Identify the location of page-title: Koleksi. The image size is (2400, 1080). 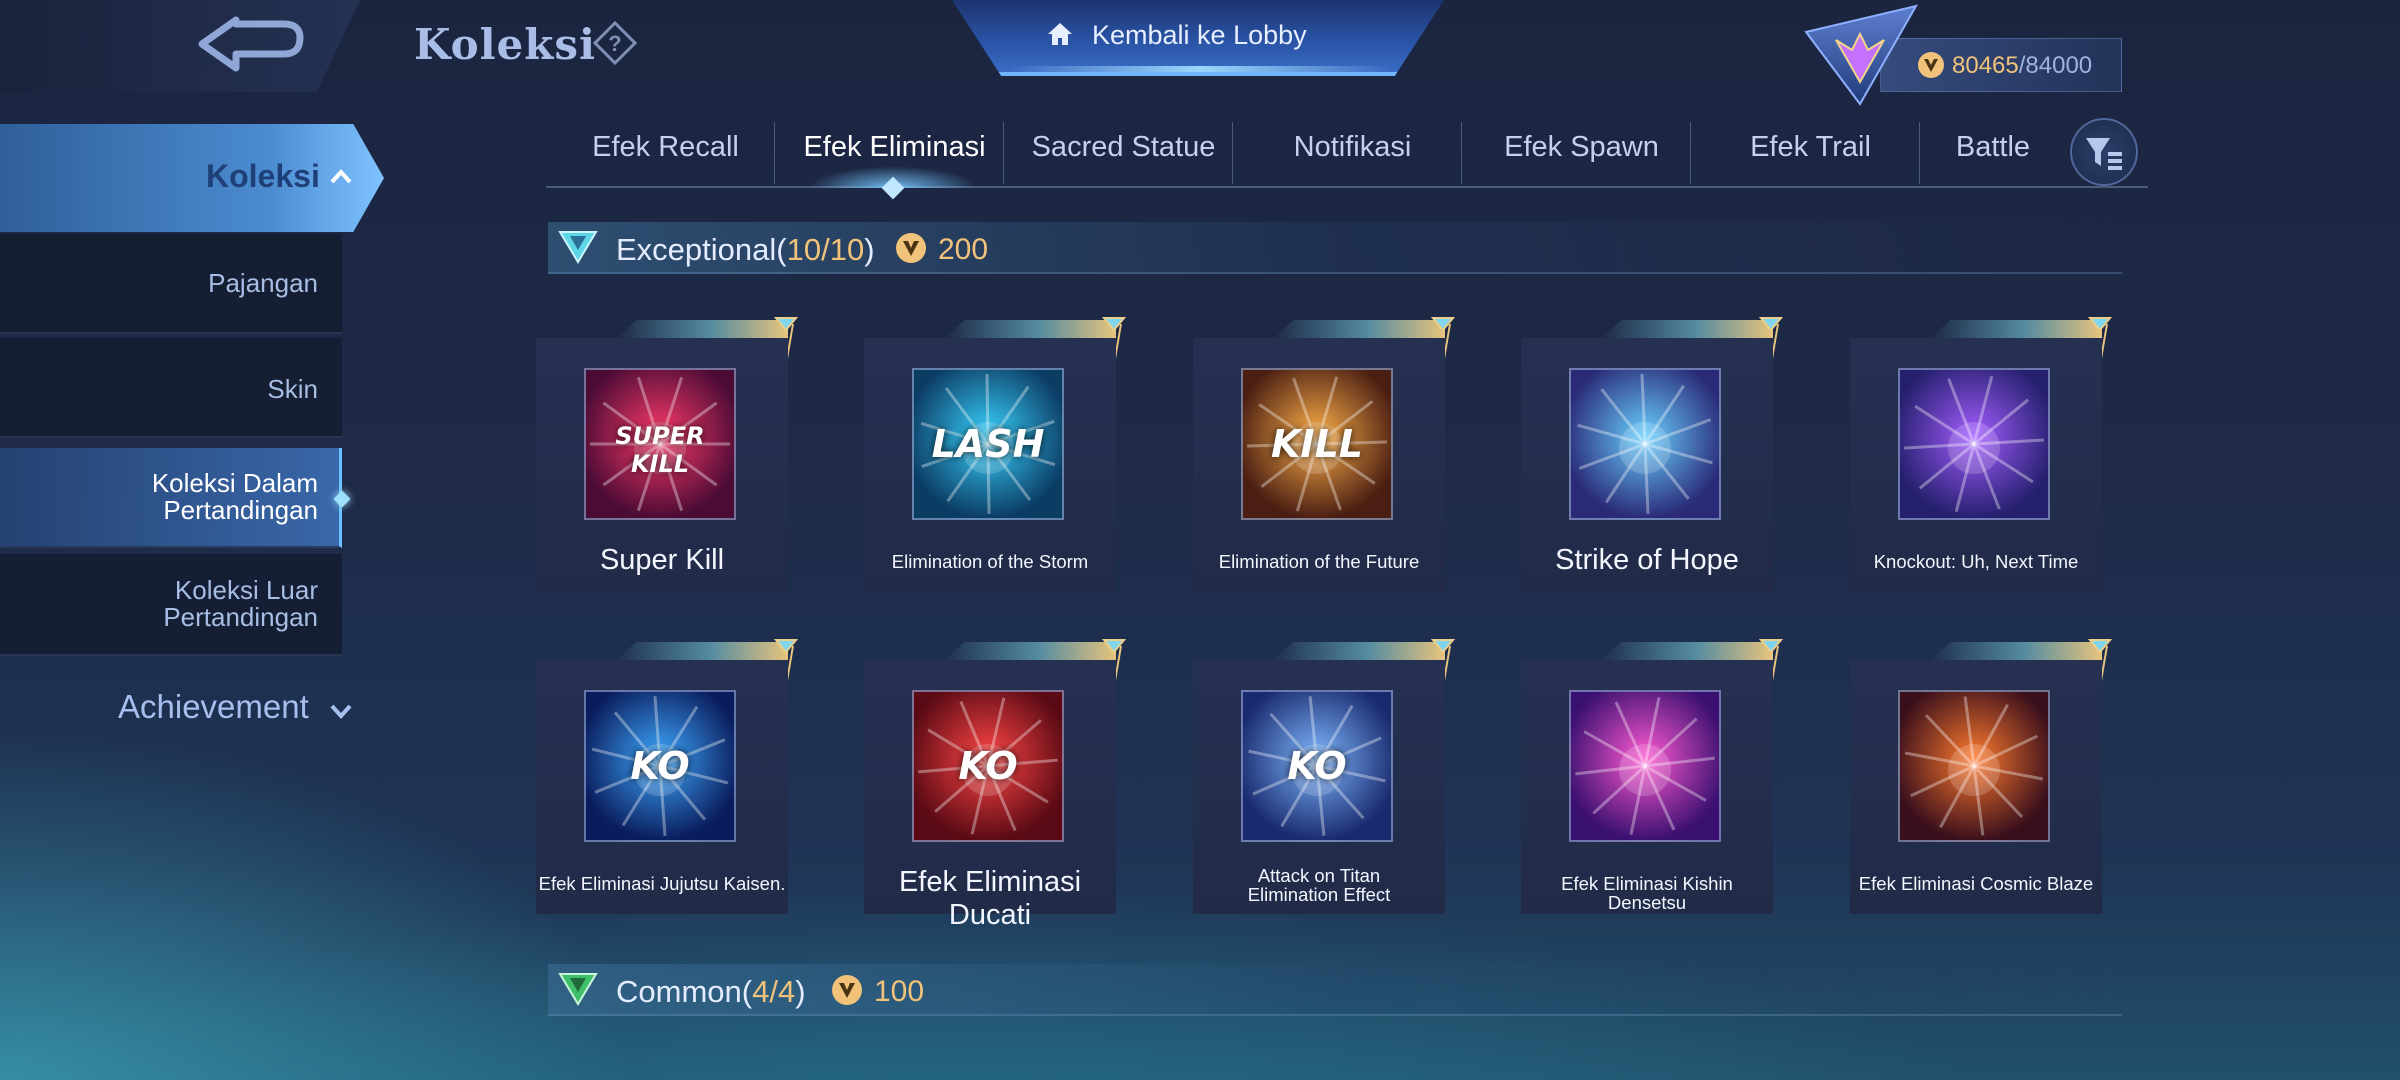
(505, 44).